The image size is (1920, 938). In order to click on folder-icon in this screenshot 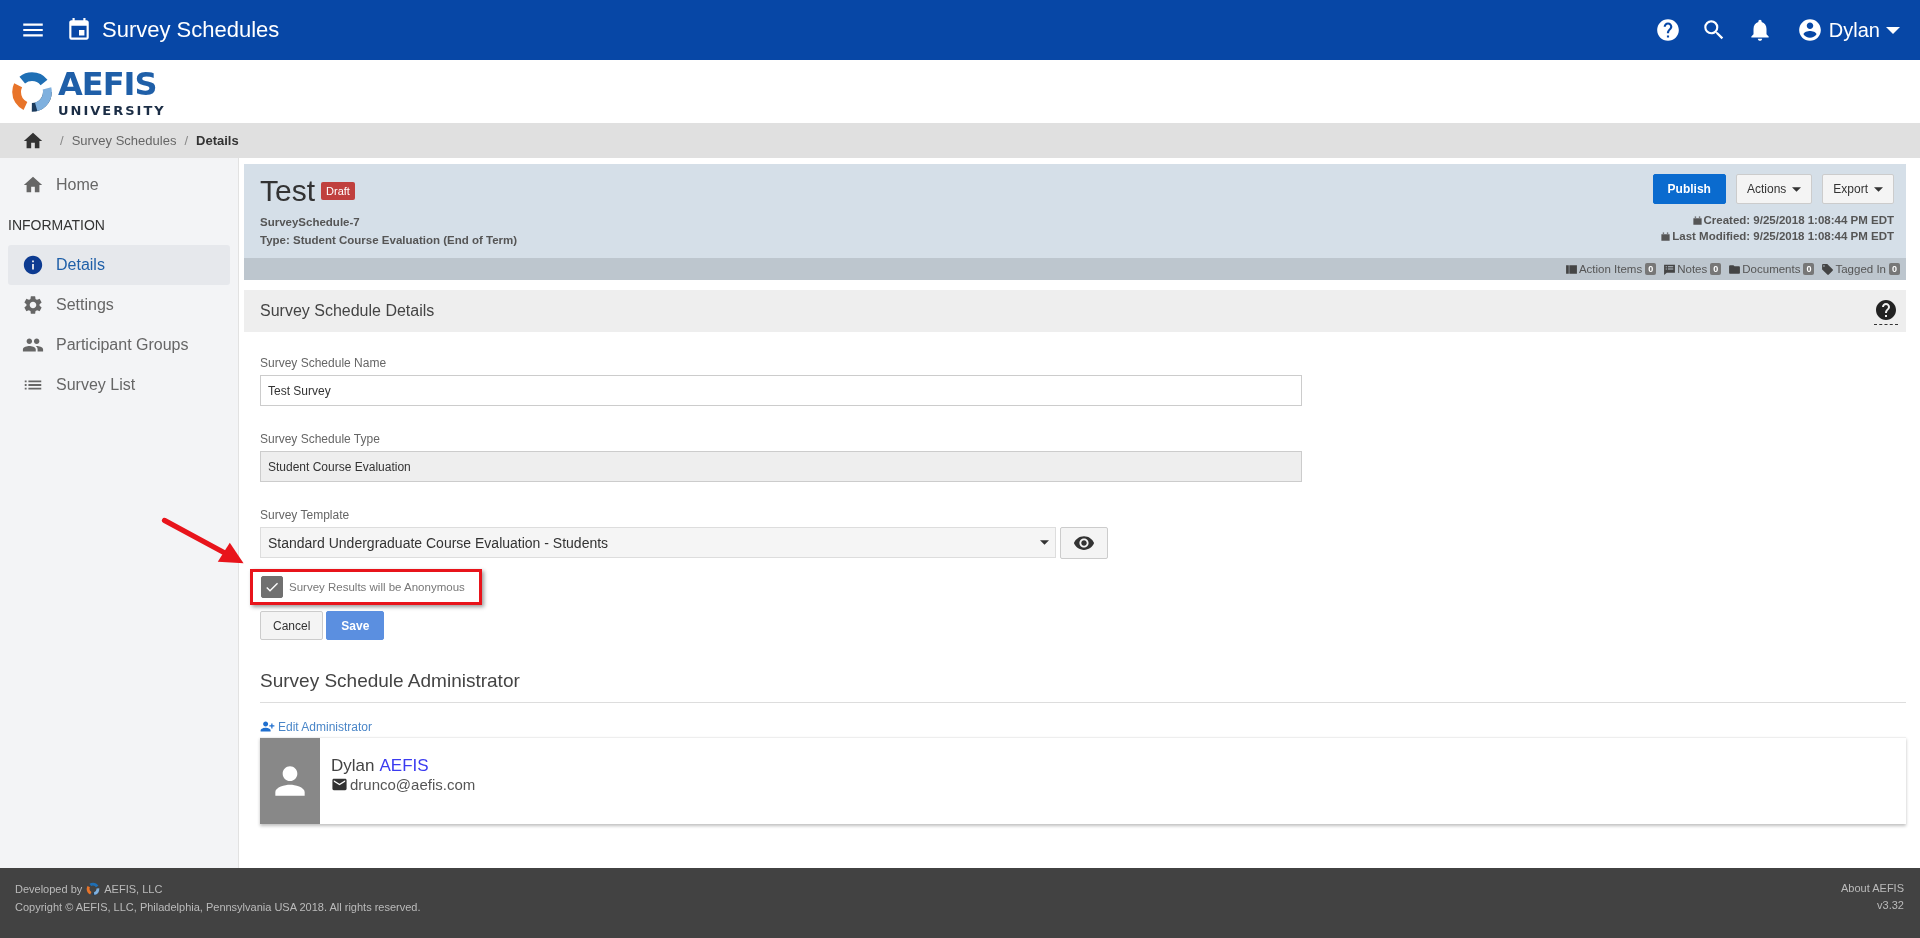, I will do `click(1735, 269)`.